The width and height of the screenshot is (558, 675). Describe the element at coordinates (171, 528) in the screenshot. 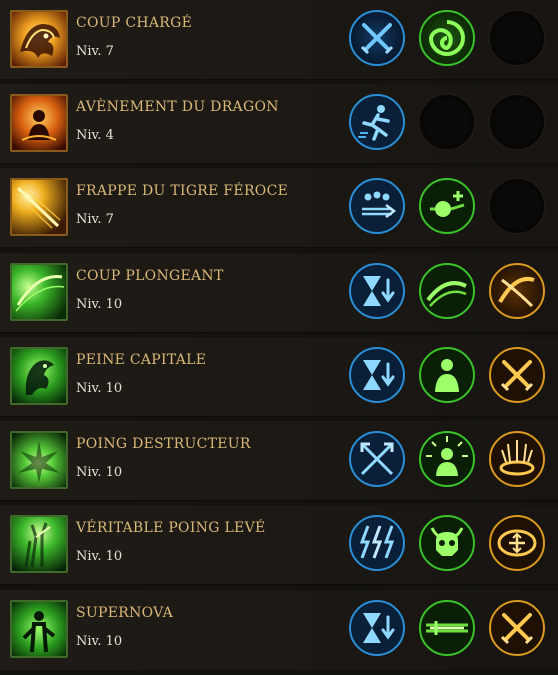

I see `skill-name: VÉRITABLE POING LEVÉ` at that location.